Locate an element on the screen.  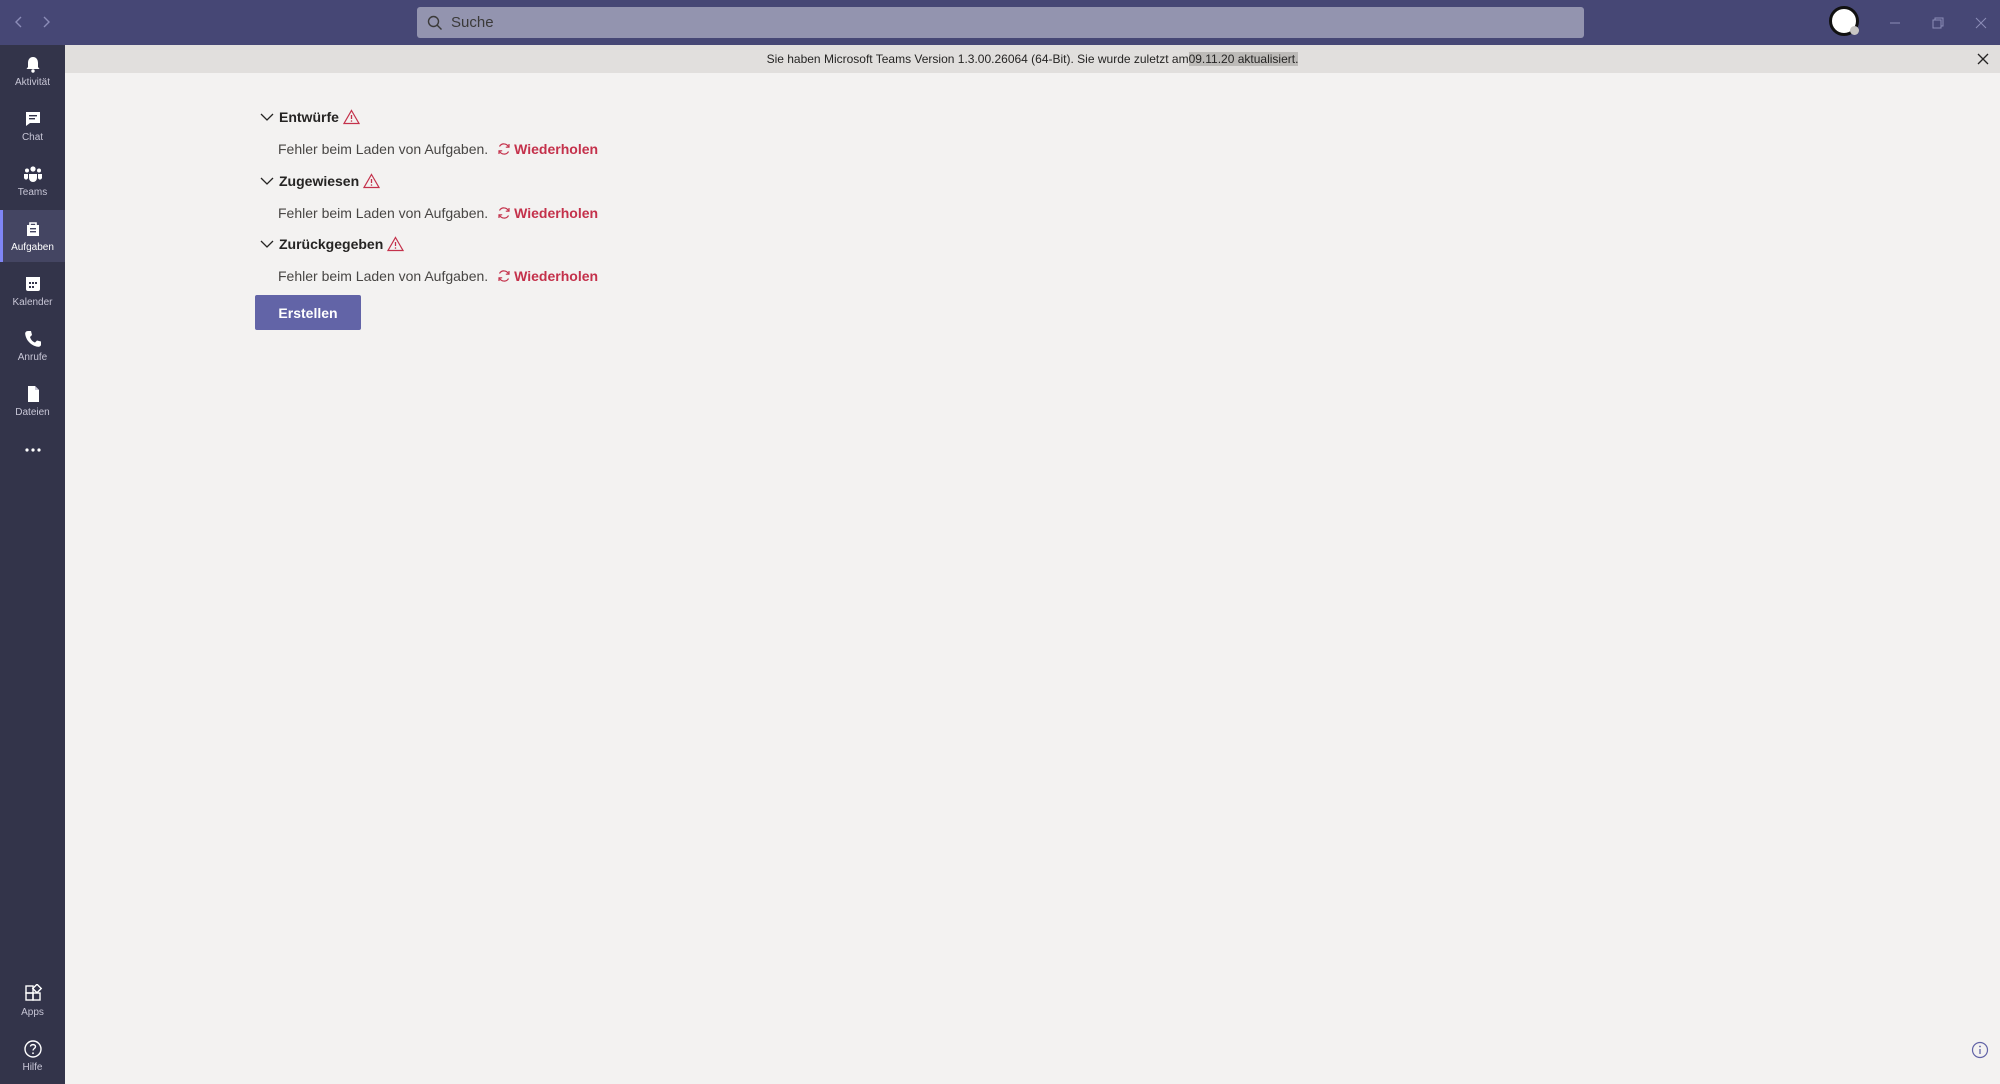
rail-item-assignments: Aufgaben is located at coordinates (32, 236).